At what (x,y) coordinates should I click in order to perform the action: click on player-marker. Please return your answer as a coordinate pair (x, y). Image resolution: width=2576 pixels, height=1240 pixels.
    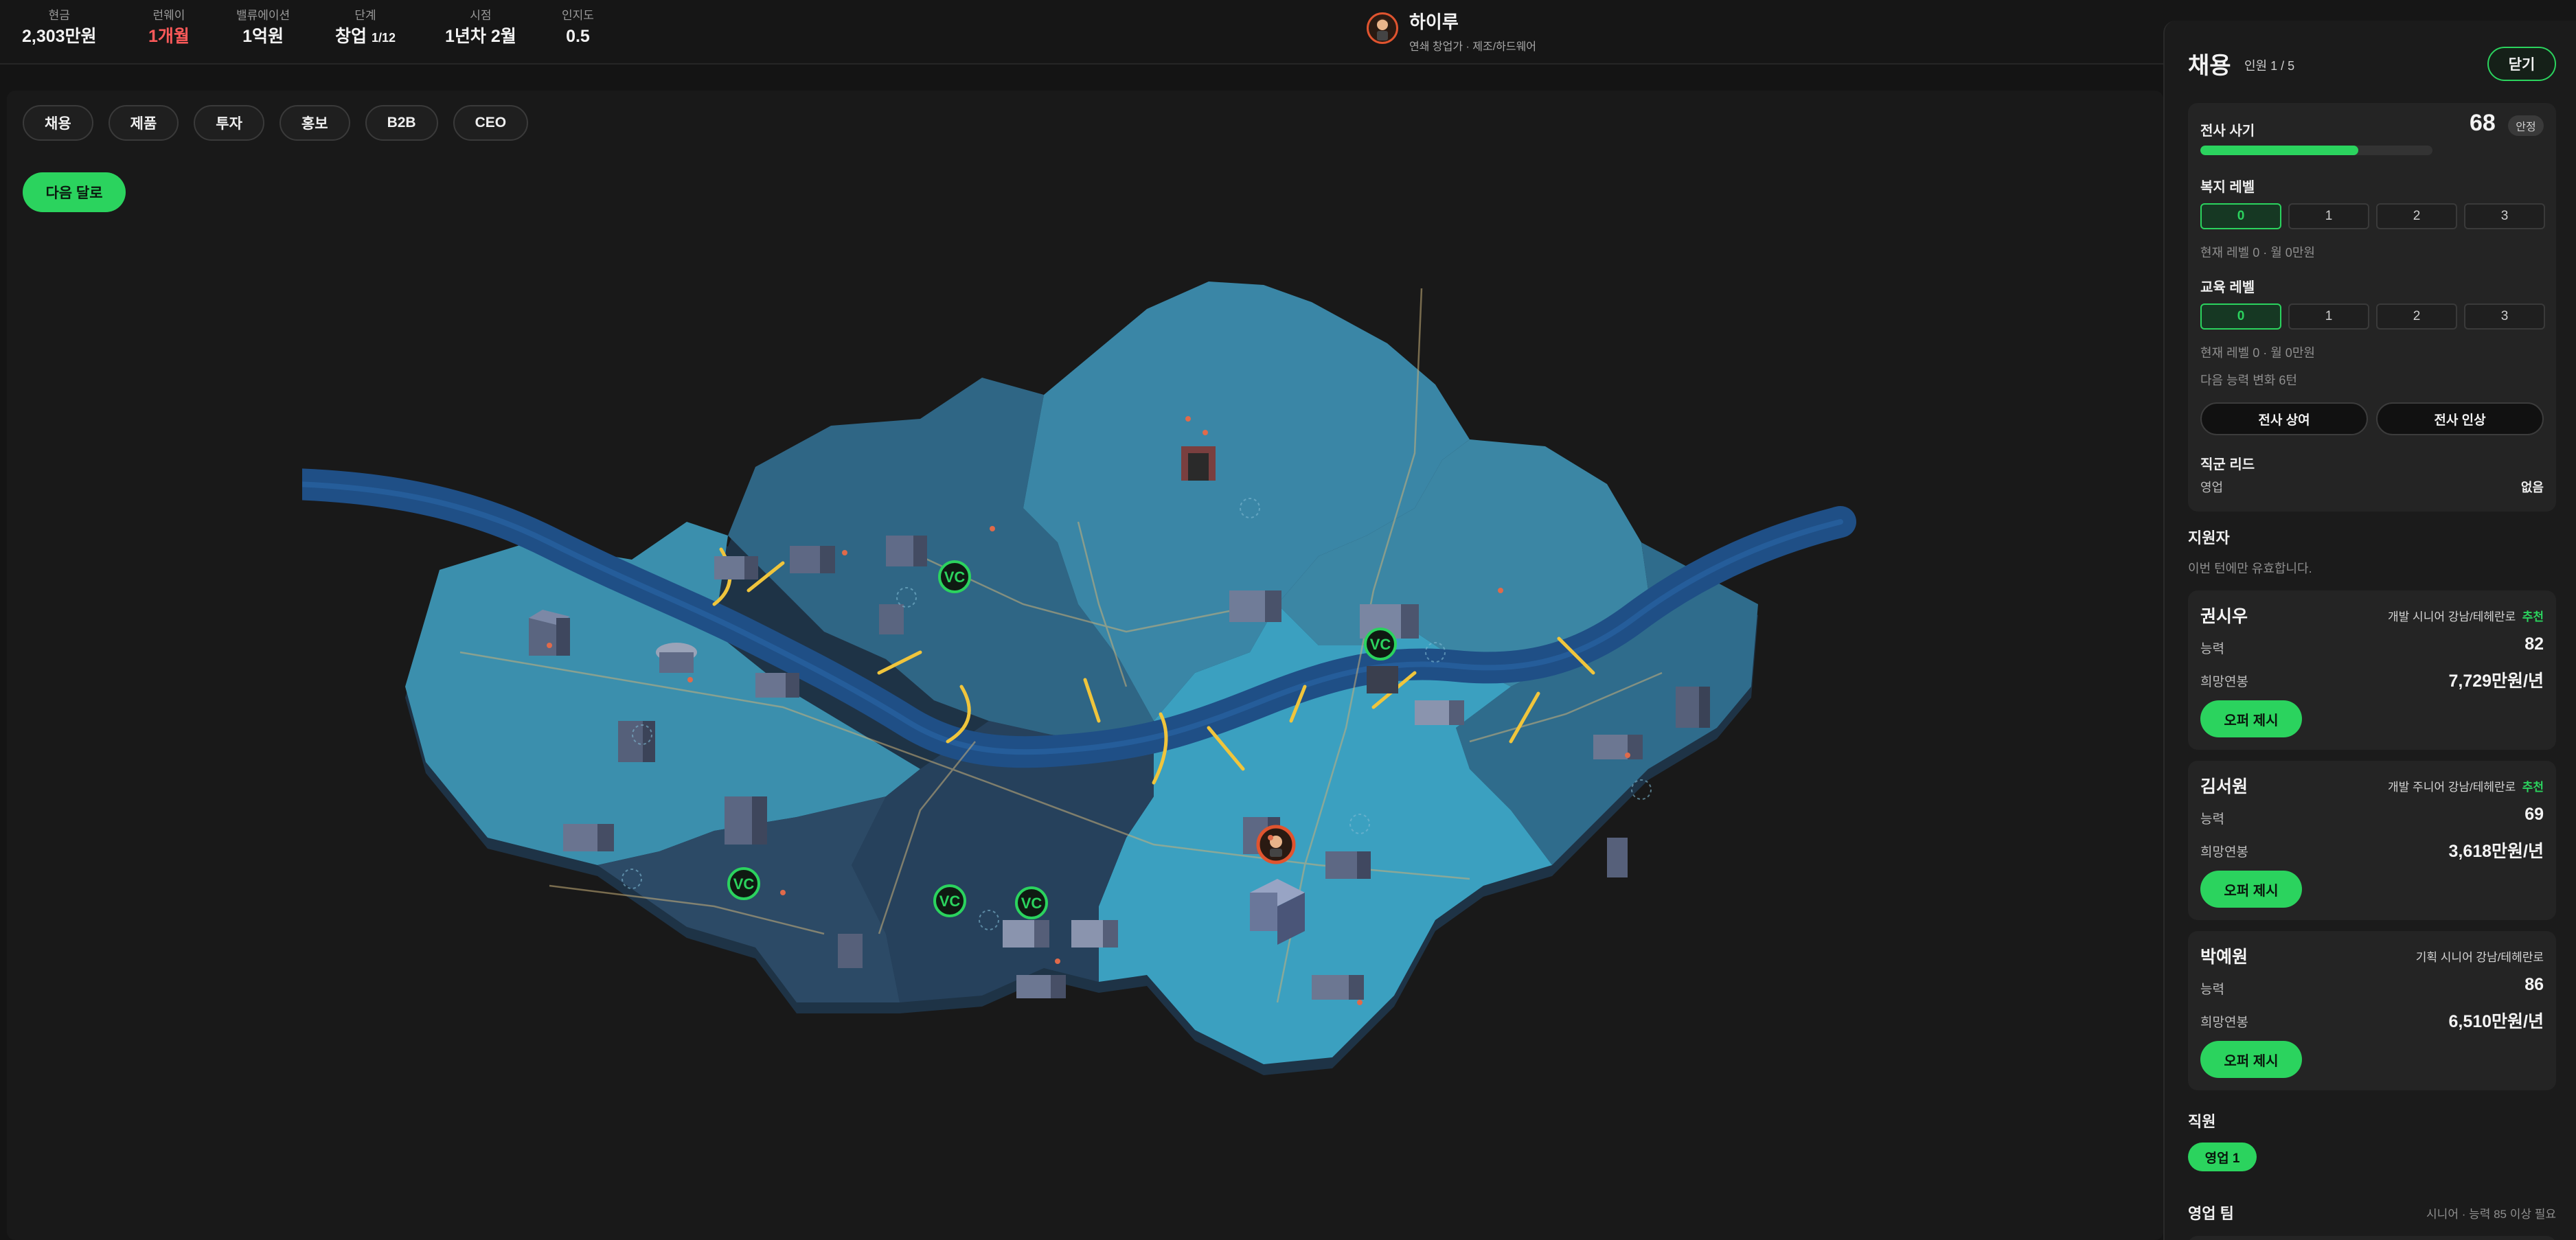
    Looking at the image, I should click on (1276, 845).